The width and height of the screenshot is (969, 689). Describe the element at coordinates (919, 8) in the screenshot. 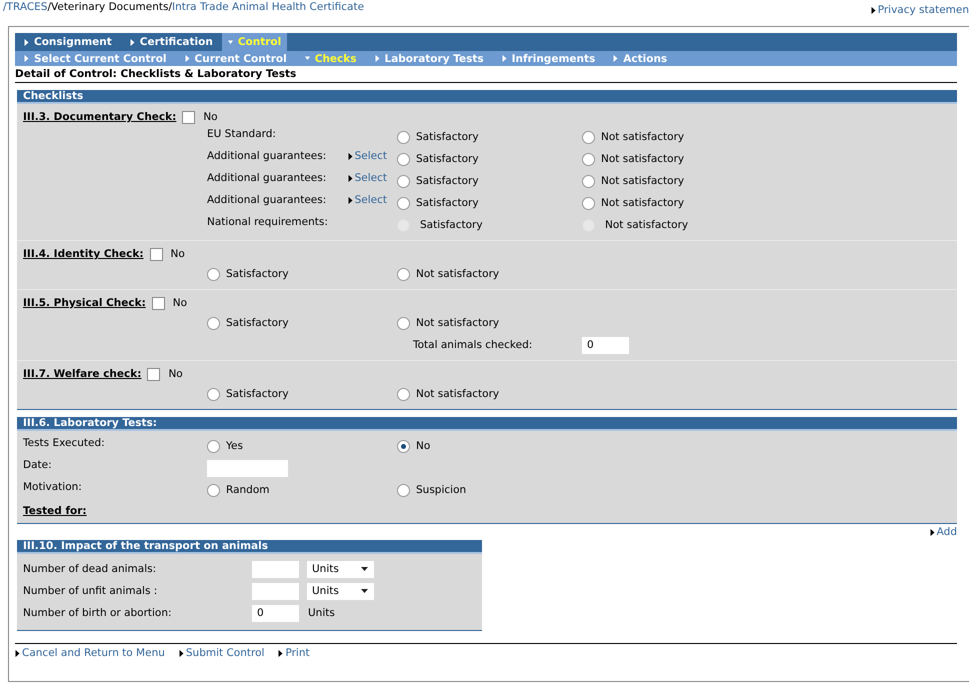

I see `privacy-link: Privacy statemen` at that location.